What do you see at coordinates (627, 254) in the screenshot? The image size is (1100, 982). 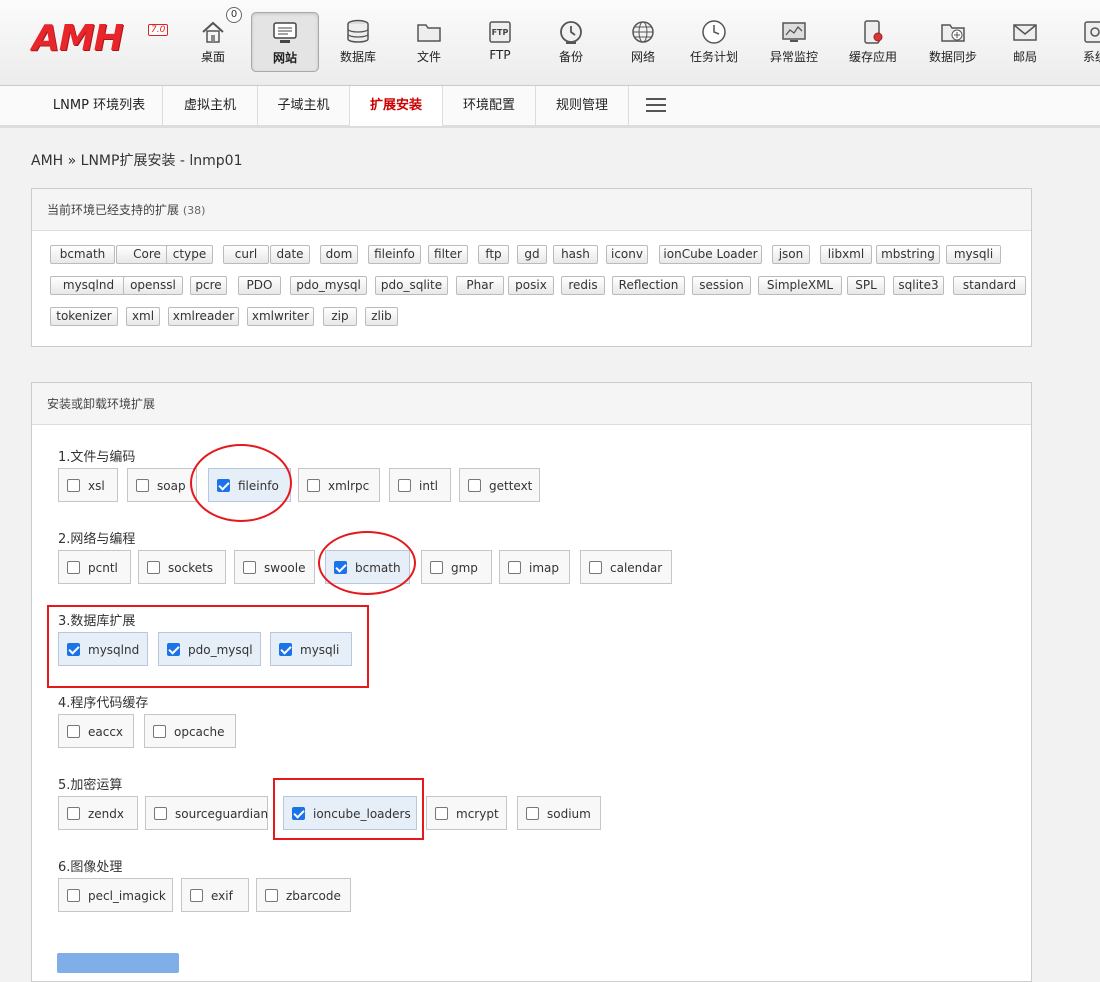 I see `extension-tag: iconv` at bounding box center [627, 254].